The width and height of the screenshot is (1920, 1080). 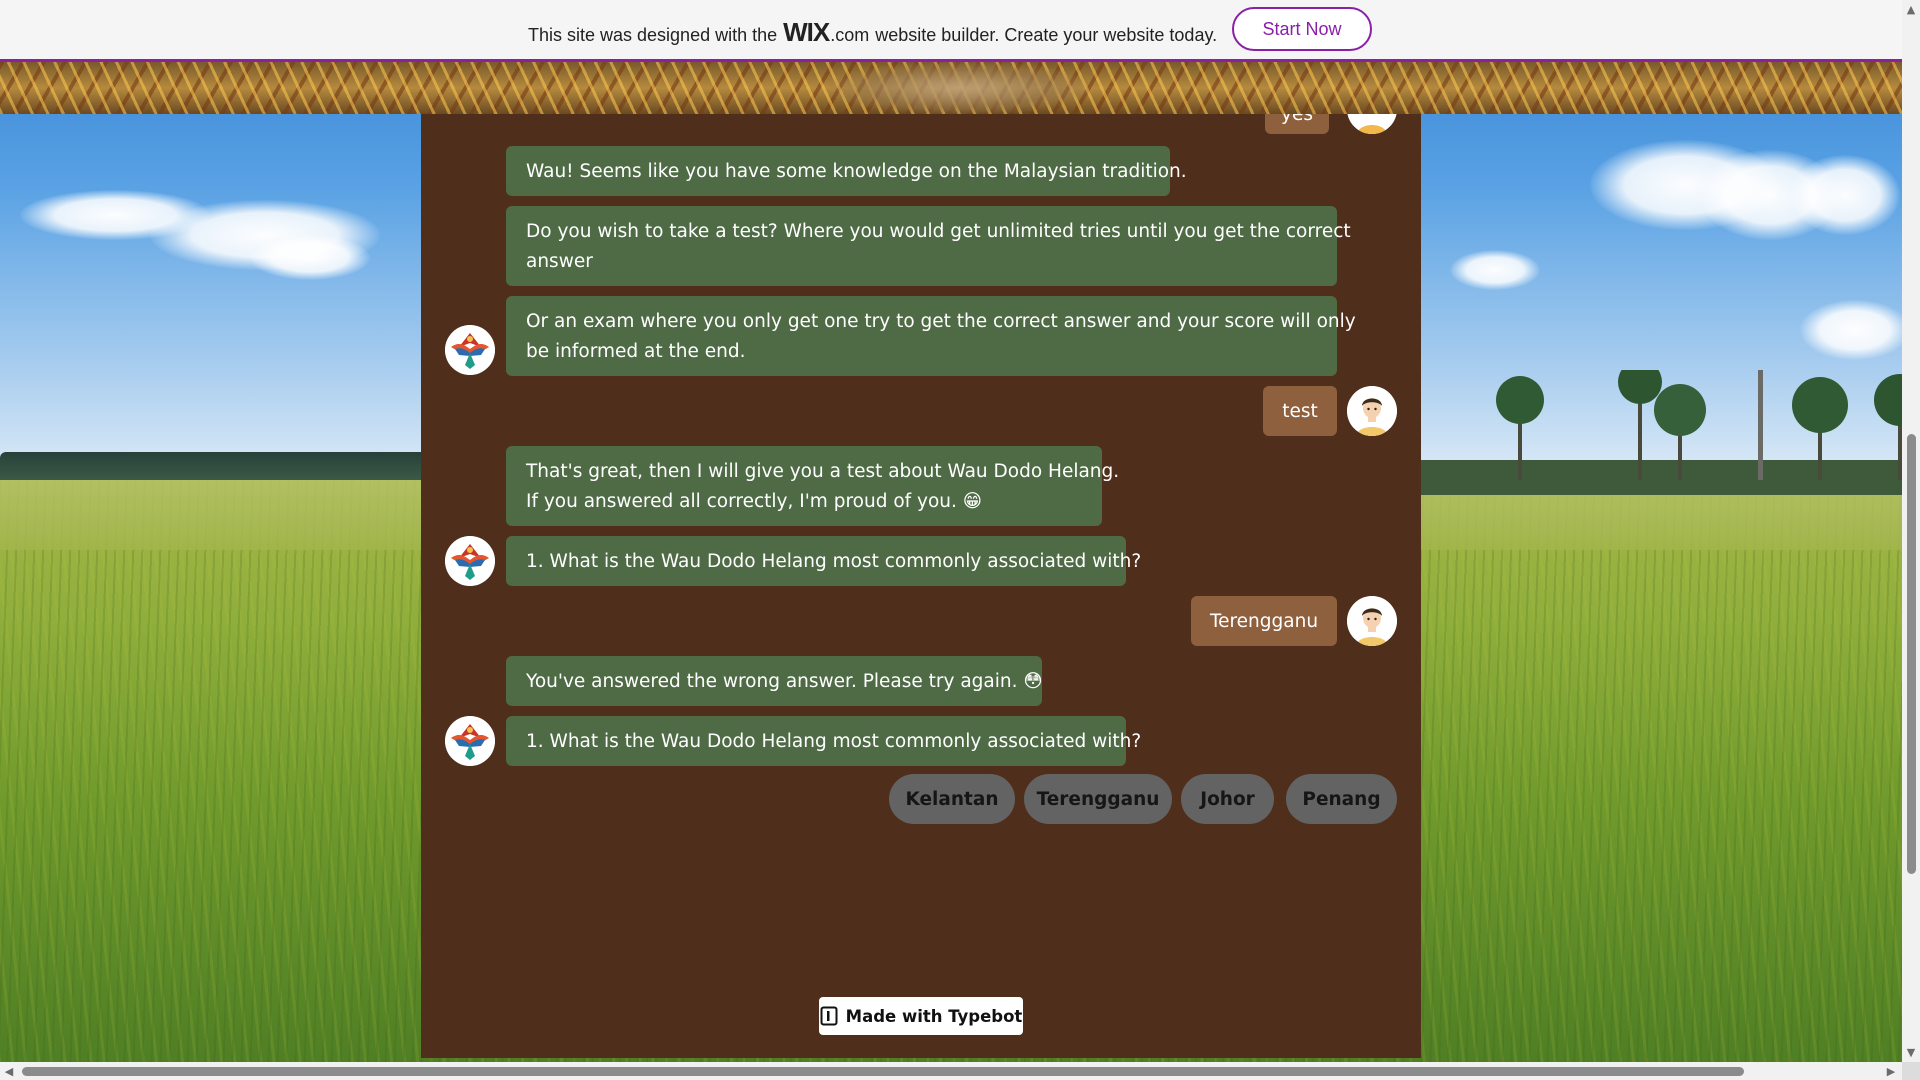 I want to click on vertical-scrollbar: ▲ ▼, so click(x=1911, y=531).